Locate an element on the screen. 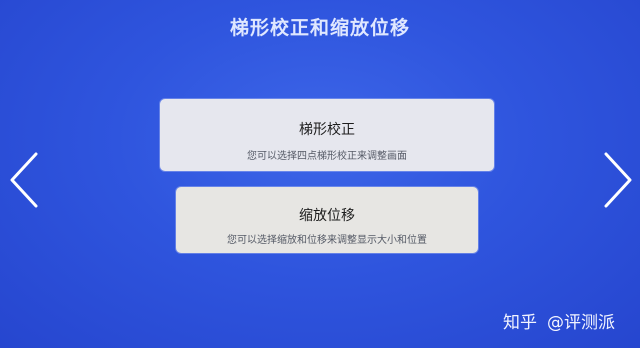 Image resolution: width=640 pixels, height=348 pixels. nav-left-button is located at coordinates (24, 180).